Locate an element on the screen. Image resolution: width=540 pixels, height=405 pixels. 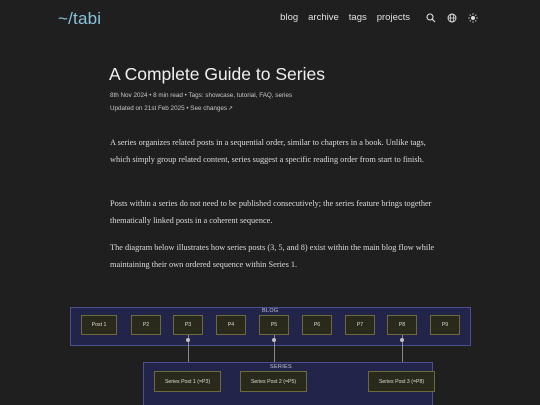
series-post-node: Series Post 3 (=P8) is located at coordinates (401, 381).